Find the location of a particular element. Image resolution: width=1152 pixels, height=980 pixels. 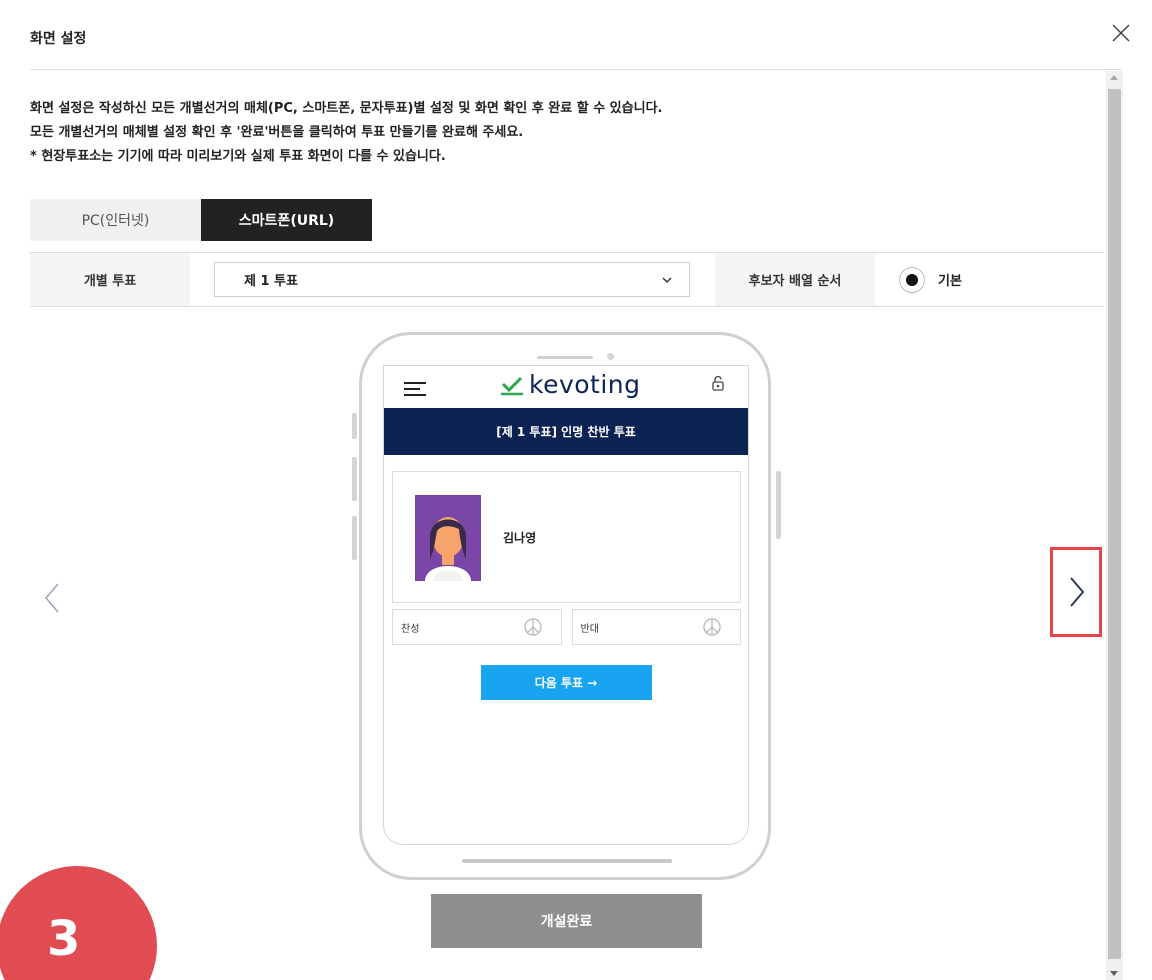

candidate-card: 김나영 is located at coordinates (566, 537).